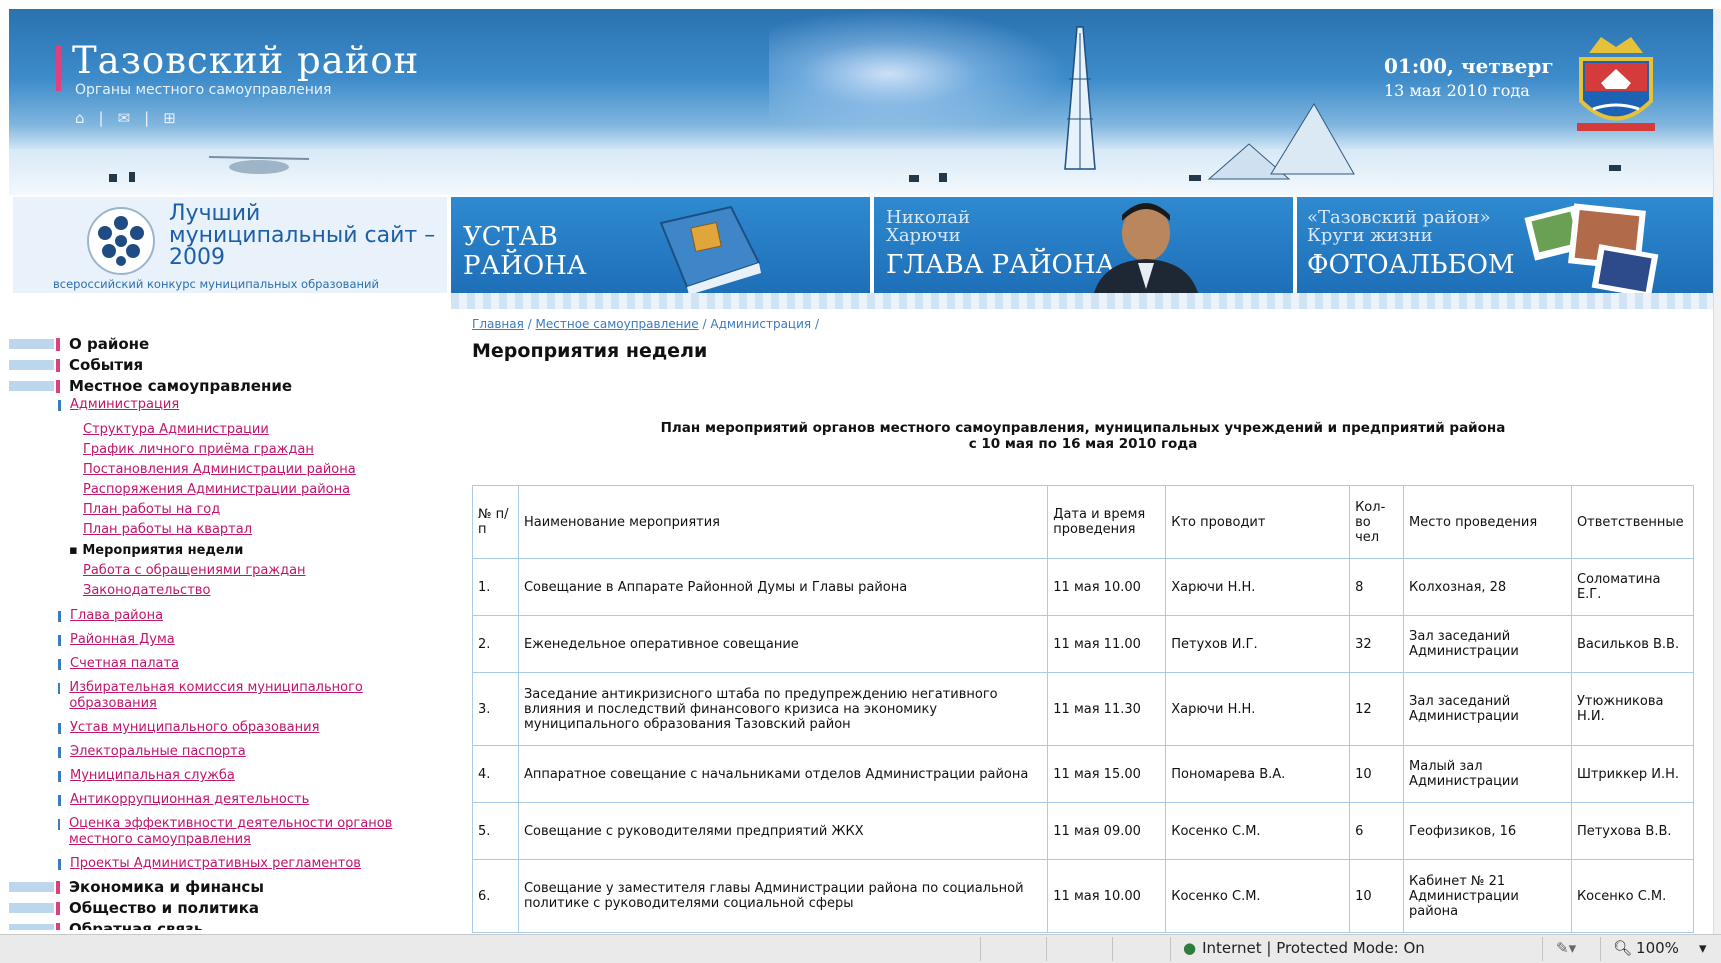 This screenshot has width=1721, height=963. What do you see at coordinates (865, 104) in the screenshot?
I see `tundra-illustration` at bounding box center [865, 104].